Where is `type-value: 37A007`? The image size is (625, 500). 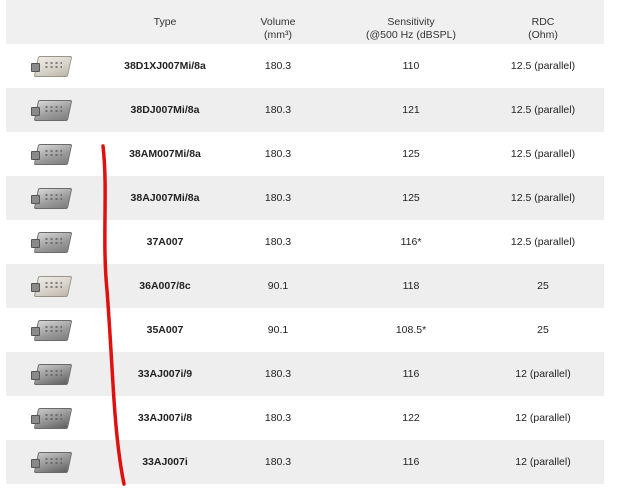
type-value: 37A007 is located at coordinates (165, 242).